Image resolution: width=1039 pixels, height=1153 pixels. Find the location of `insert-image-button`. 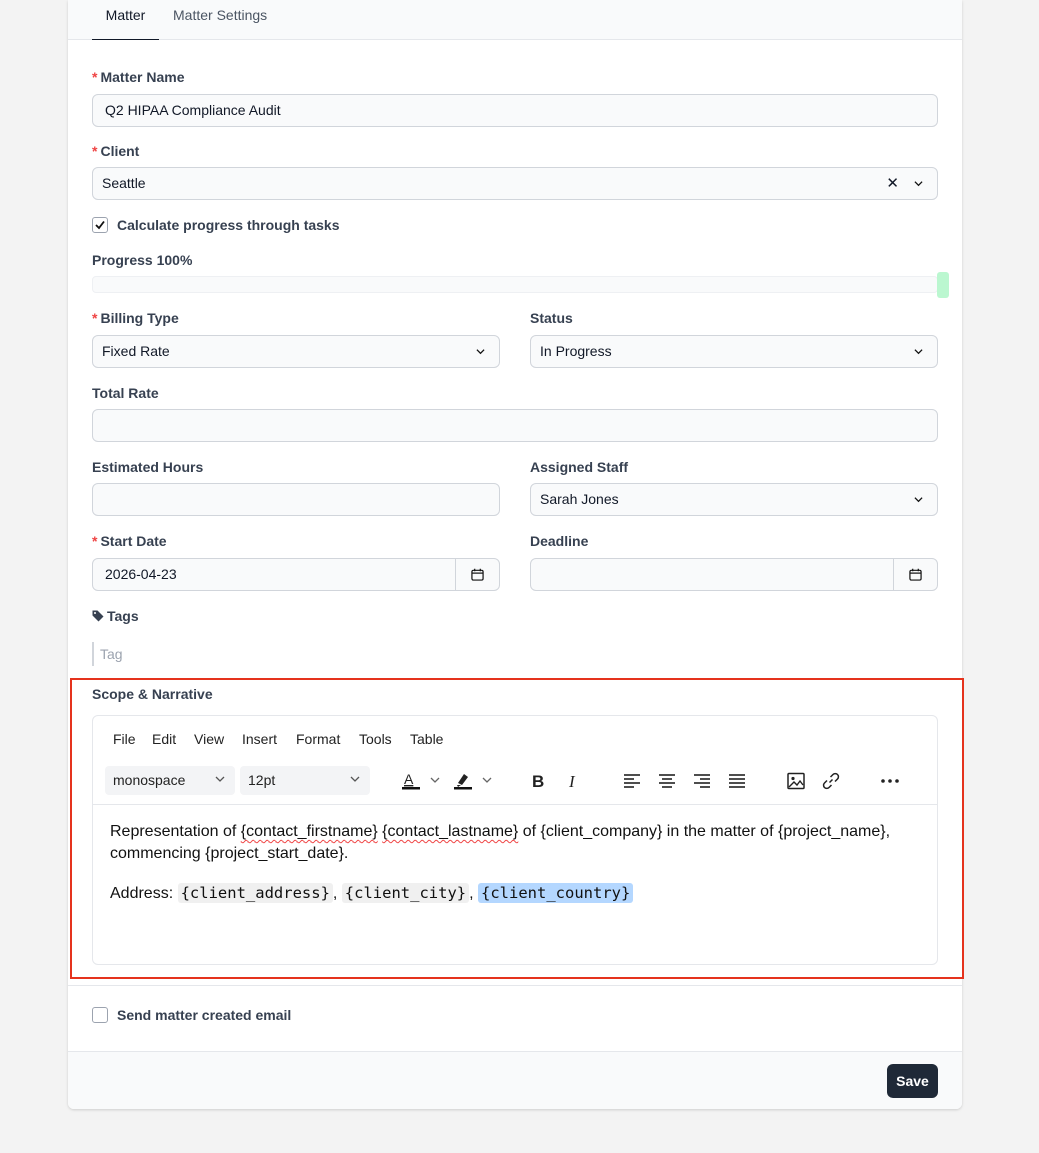

insert-image-button is located at coordinates (796, 781).